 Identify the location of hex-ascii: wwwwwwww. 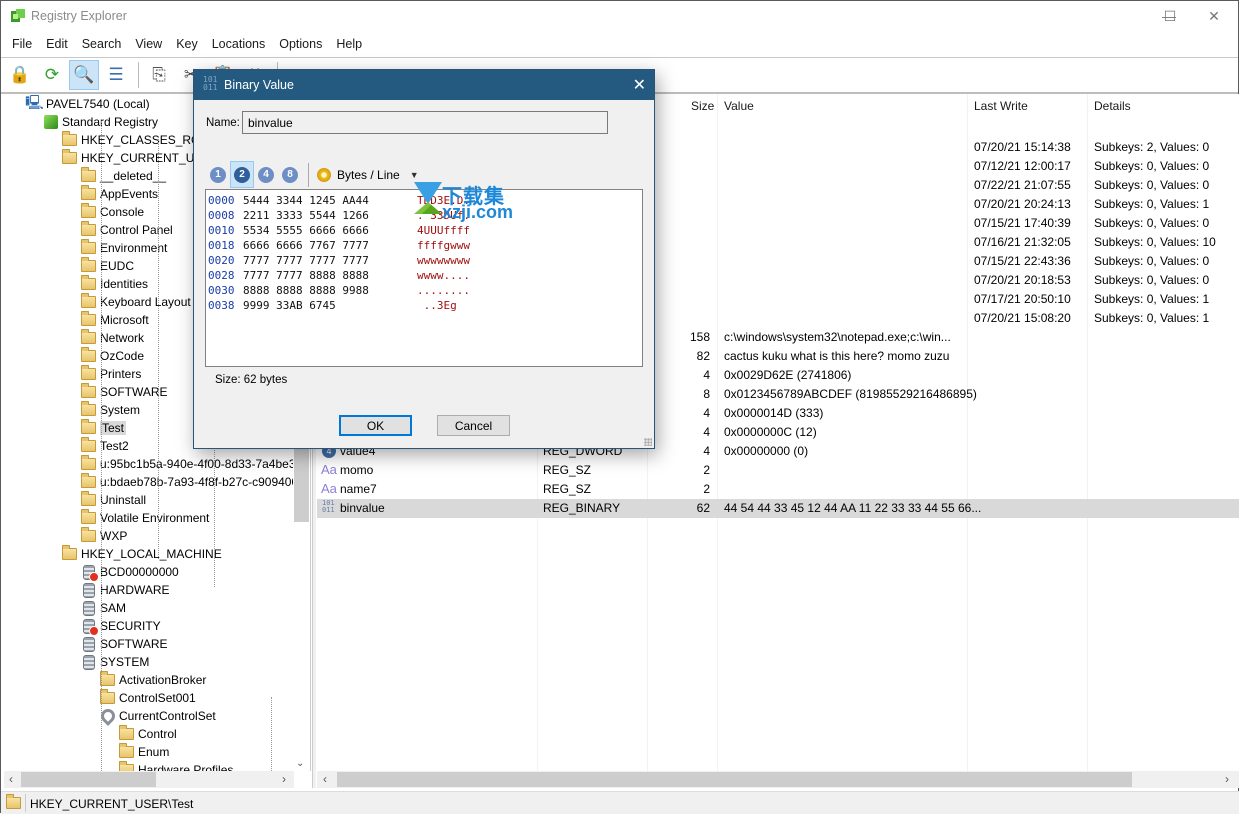
(443, 260).